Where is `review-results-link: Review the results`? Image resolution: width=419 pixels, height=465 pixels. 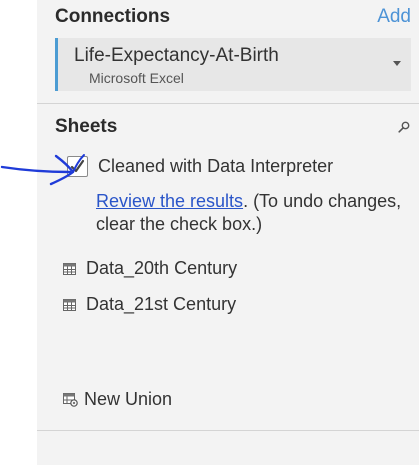
review-results-link: Review the results is located at coordinates (169, 201).